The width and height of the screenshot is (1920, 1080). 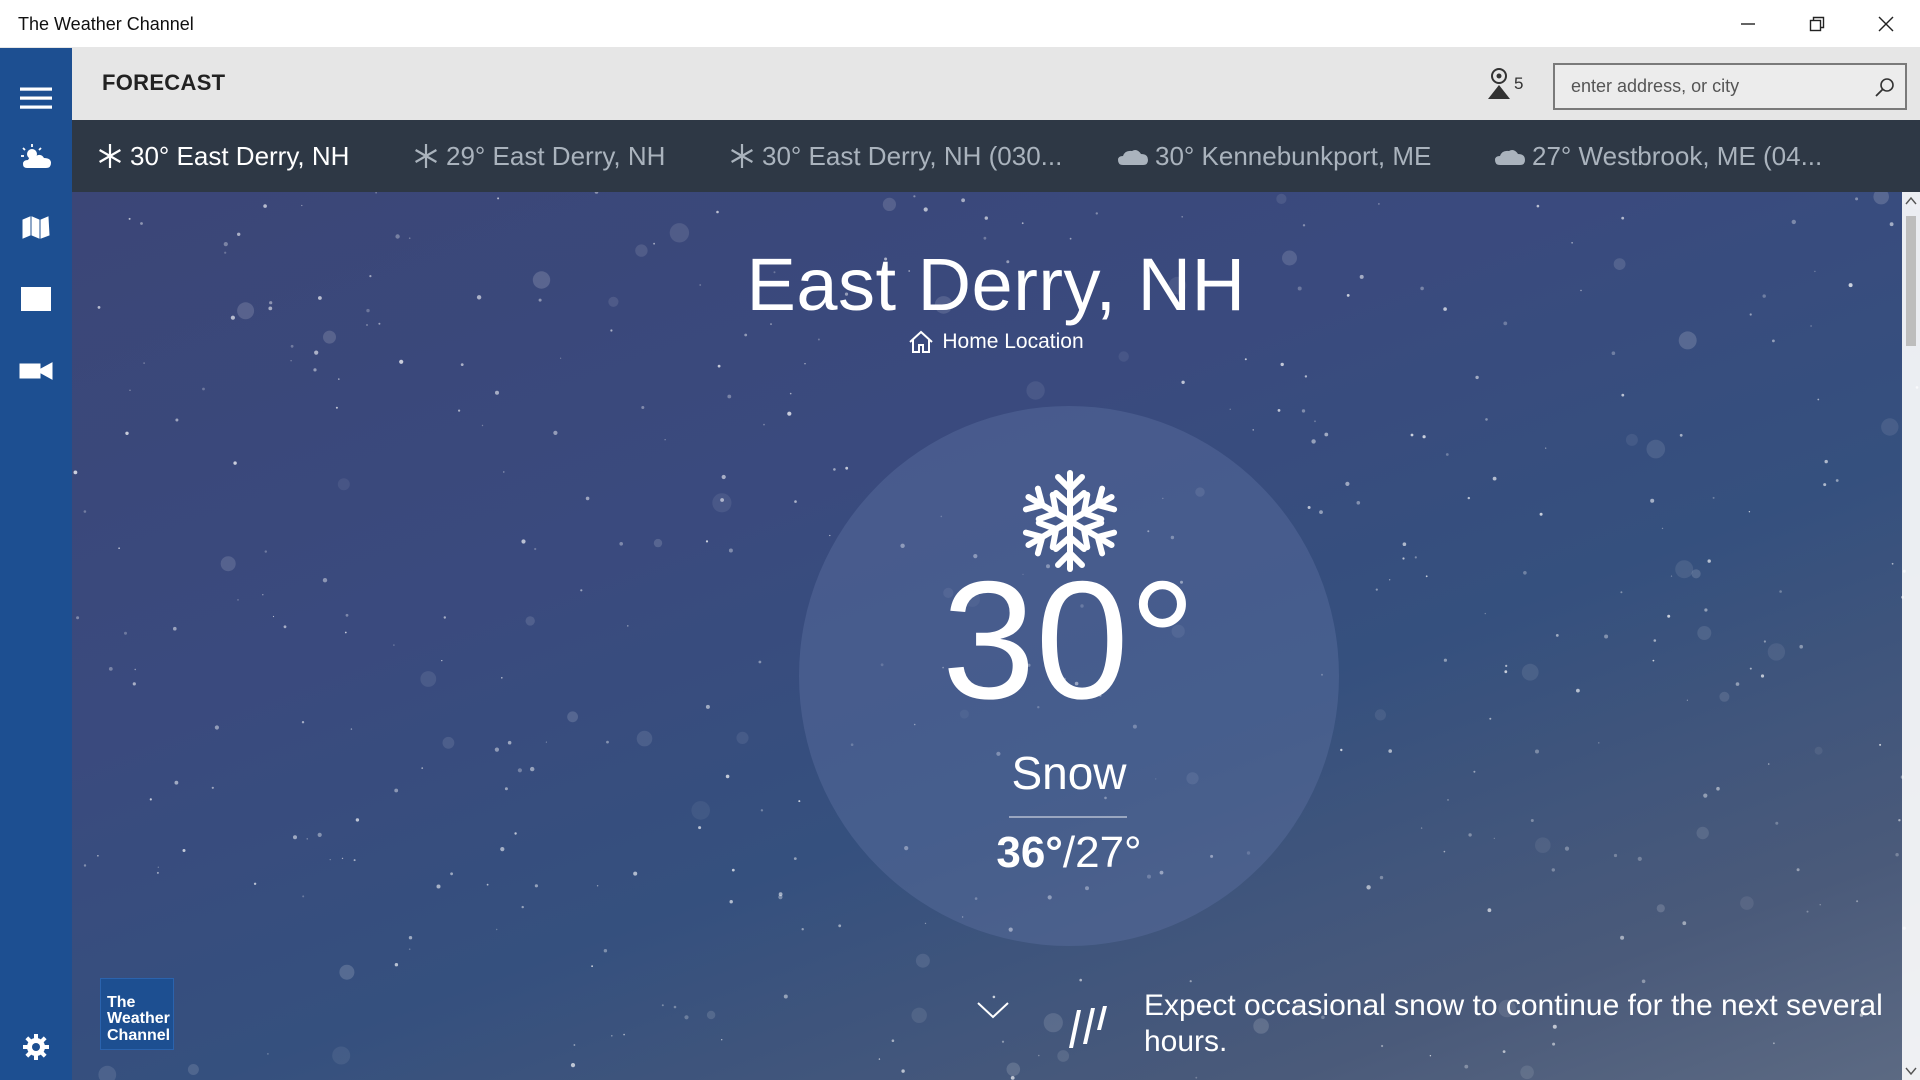 I want to click on close-button, so click(x=1885, y=24).